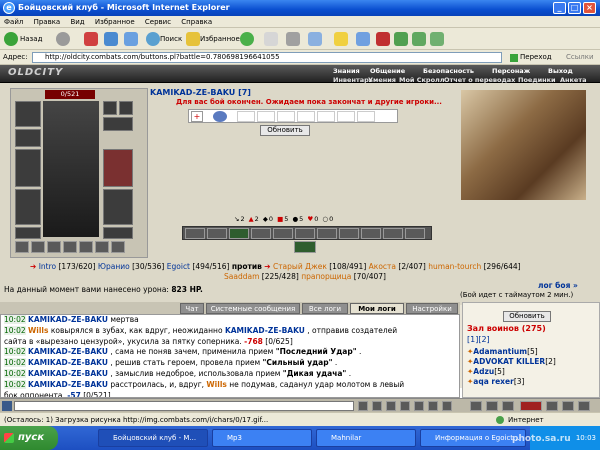 The image size is (600, 450). Describe the element at coordinates (31, 39) in the screenshot. I see `back-button: Назад` at that location.